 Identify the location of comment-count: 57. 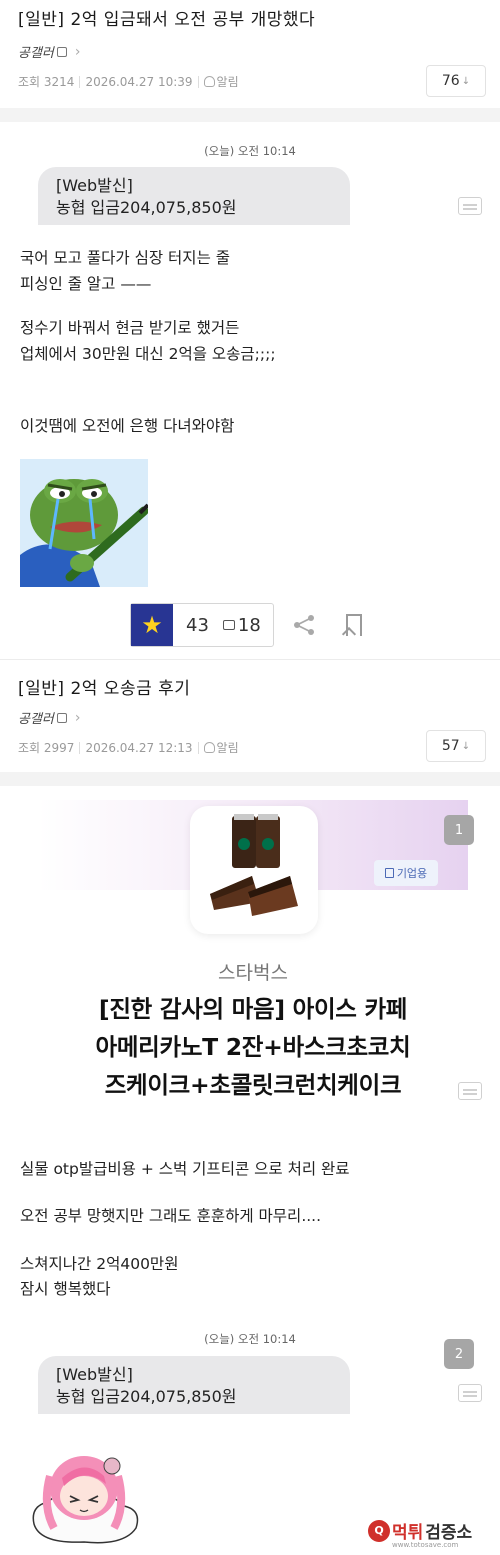
(450, 746).